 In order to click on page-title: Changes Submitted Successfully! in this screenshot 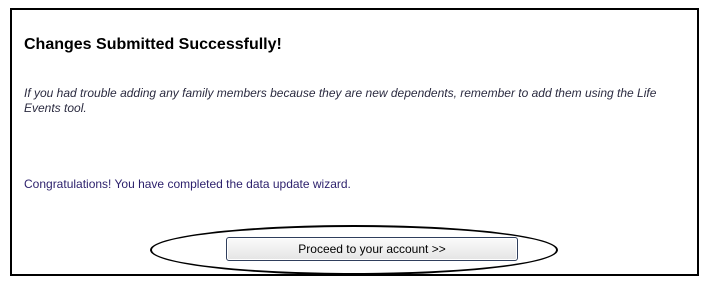, I will do `click(153, 44)`.